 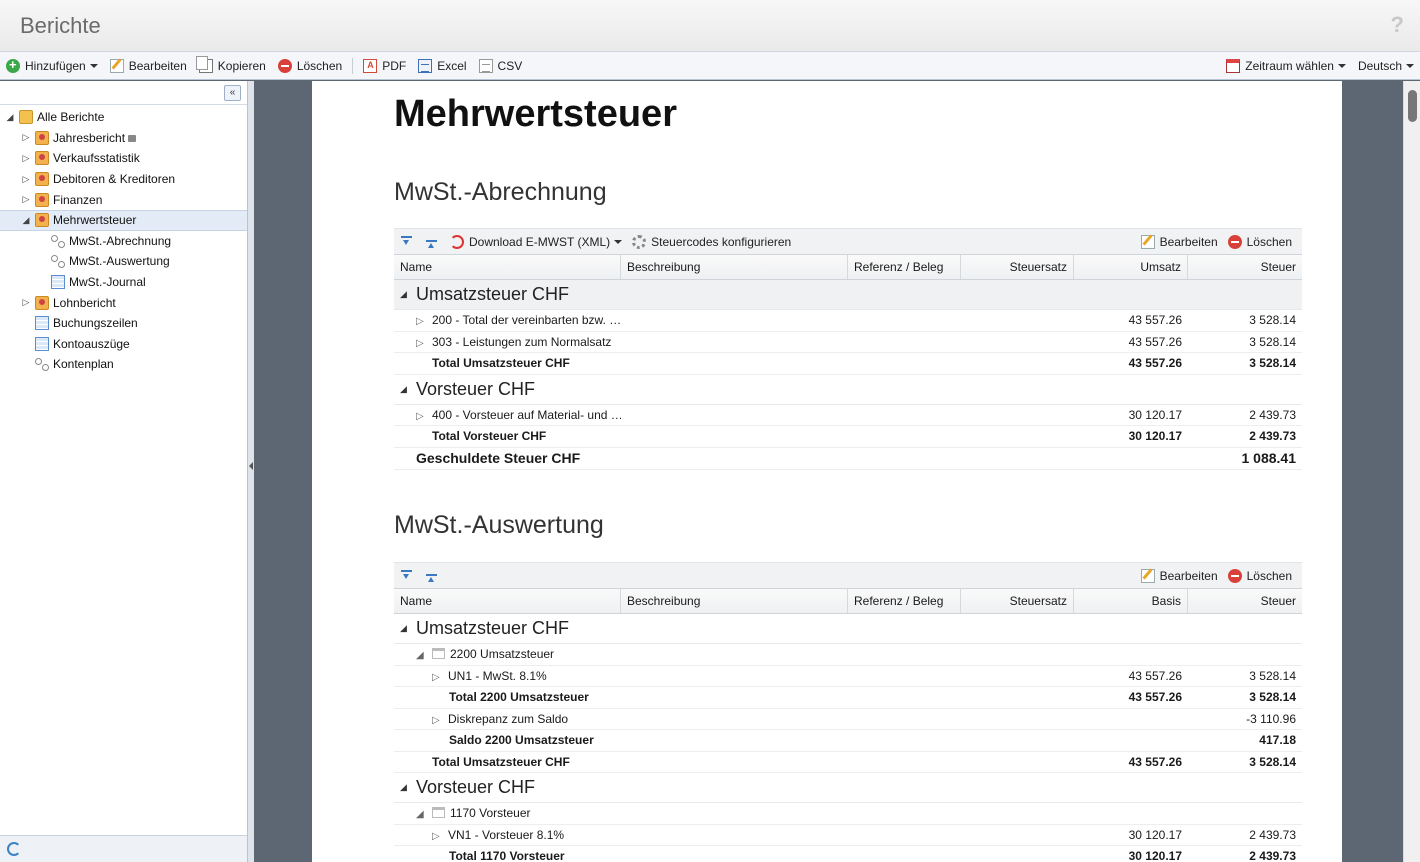 I want to click on vertical-scrollbar, so click(x=1411, y=471).